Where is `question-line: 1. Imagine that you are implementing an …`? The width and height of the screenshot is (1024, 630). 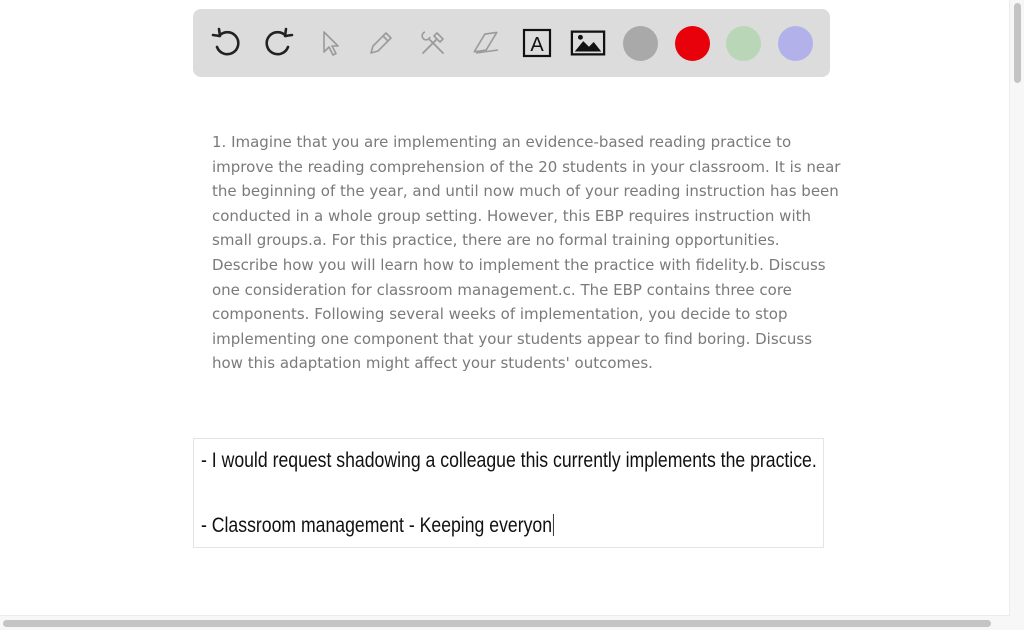
question-line: 1. Imagine that you are implementing an … is located at coordinates (502, 142).